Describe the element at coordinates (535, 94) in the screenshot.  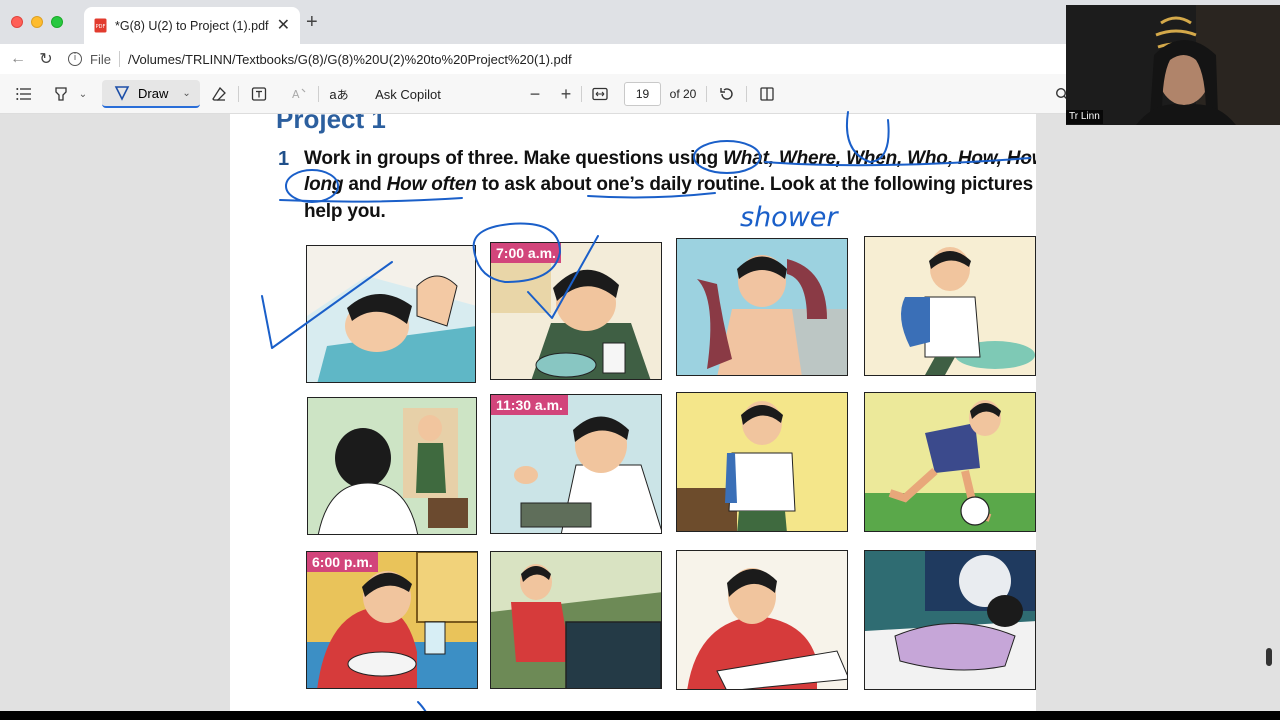
I see `zoom-out-icon: −` at that location.